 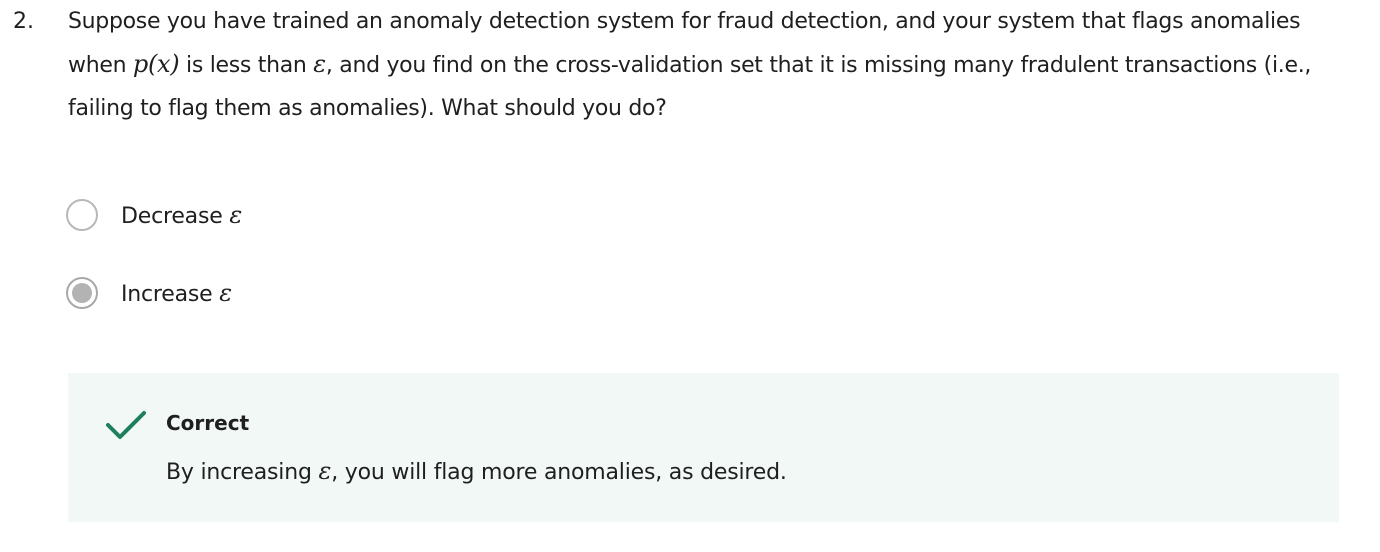 I want to click on option-label: Increase ε, so click(x=176, y=293).